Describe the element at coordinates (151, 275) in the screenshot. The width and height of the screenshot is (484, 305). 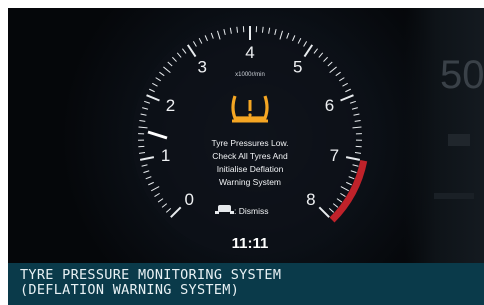
I see `caption-line-1: TYRE PRESSURE MONITORING SYSTEM` at that location.